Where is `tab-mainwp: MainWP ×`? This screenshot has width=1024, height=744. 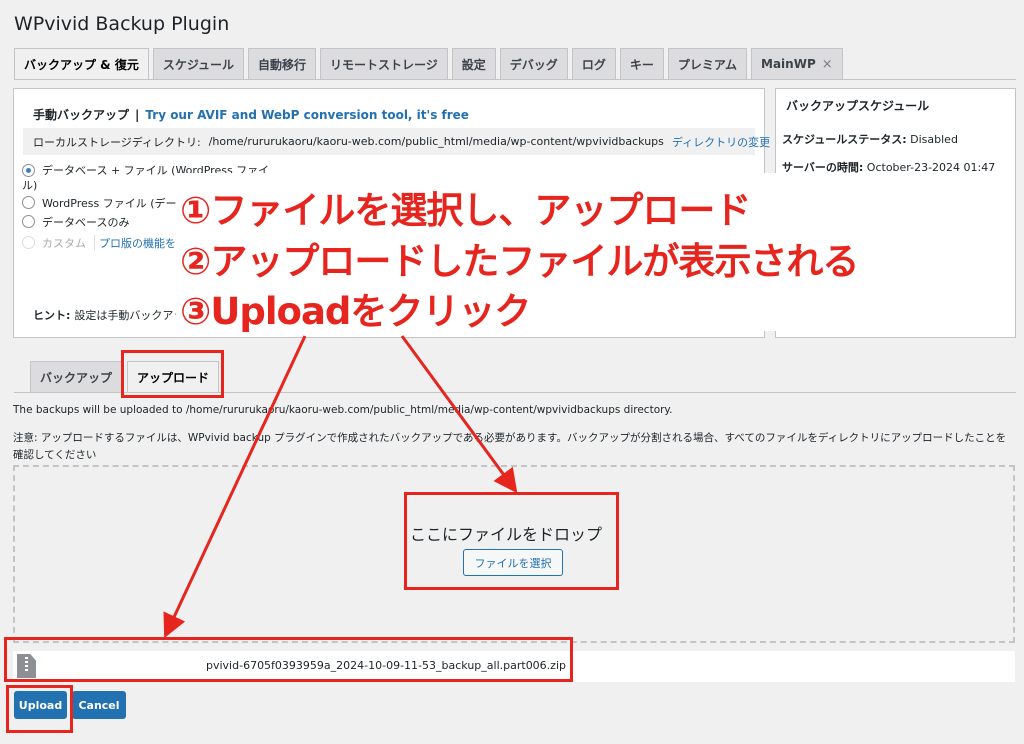
tab-mainwp: MainWP × is located at coordinates (797, 63).